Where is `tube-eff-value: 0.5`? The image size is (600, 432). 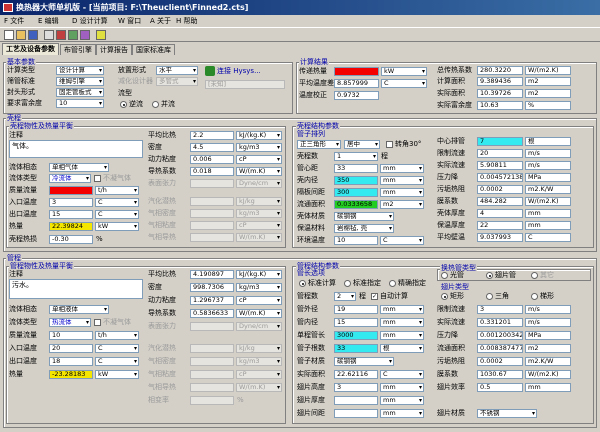 tube-eff-value: 0.5 is located at coordinates (500, 387).